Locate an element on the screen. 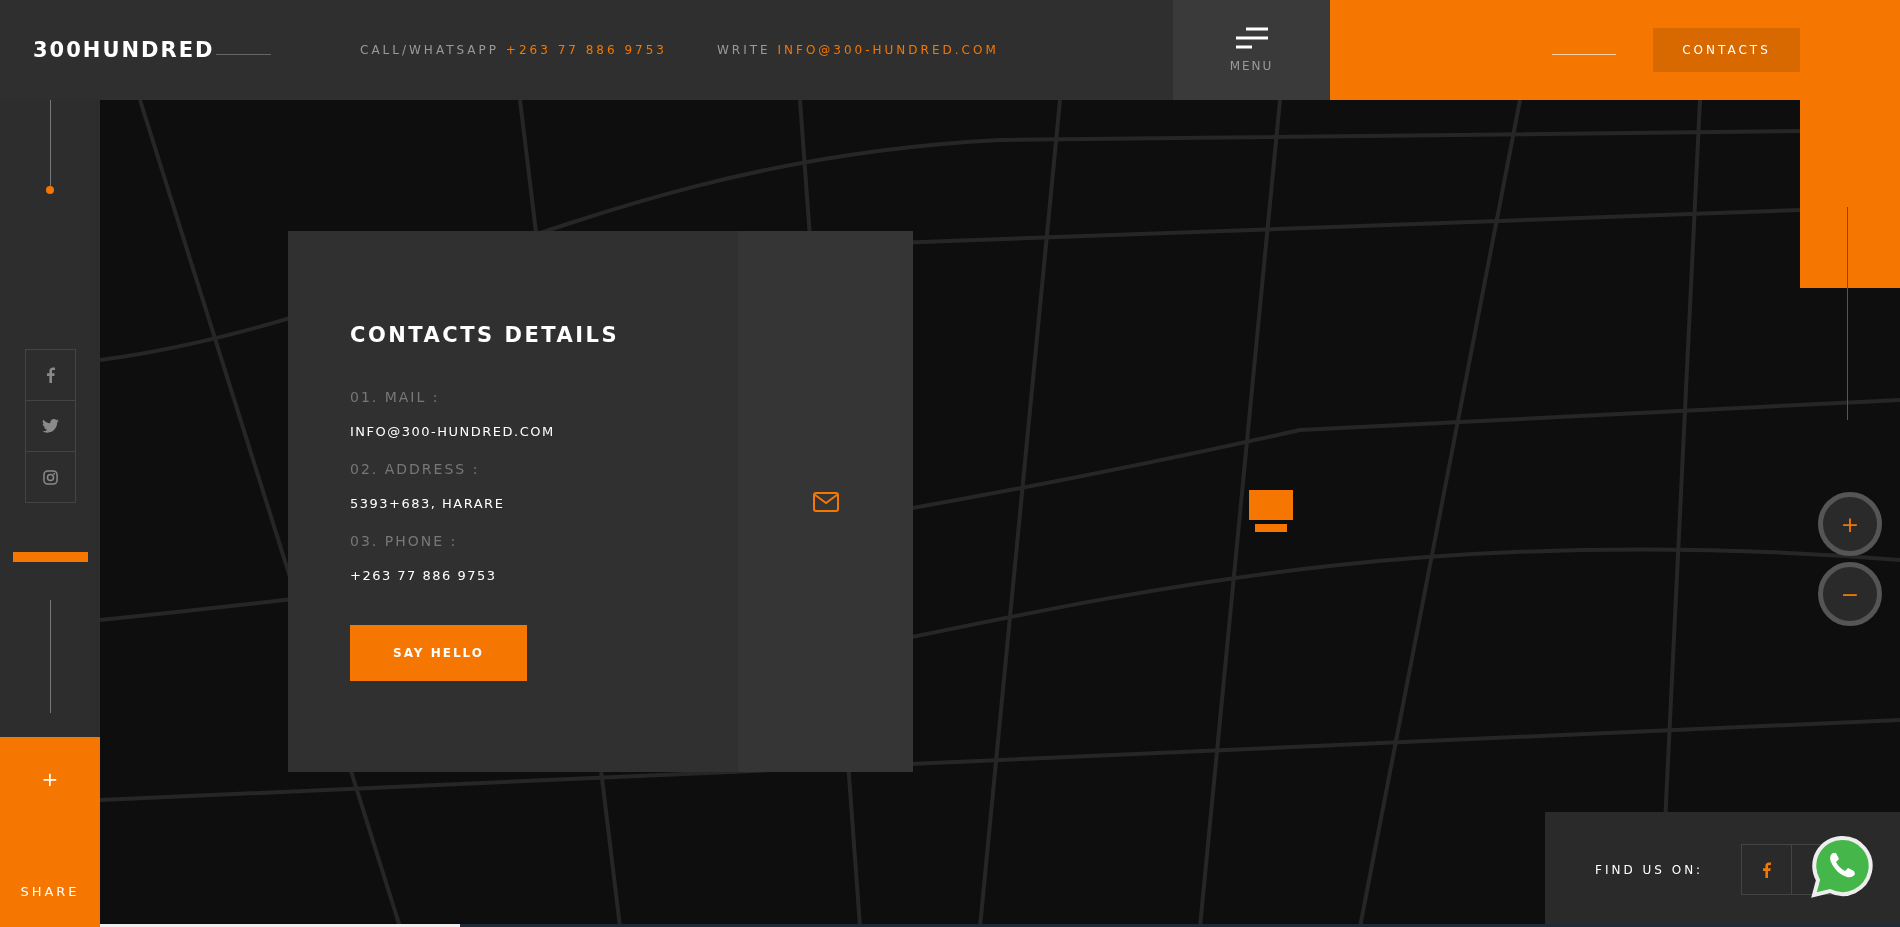  contact-info: CALL/WHATSAPP +263 77 886 9753 is located at coordinates (513, 50).